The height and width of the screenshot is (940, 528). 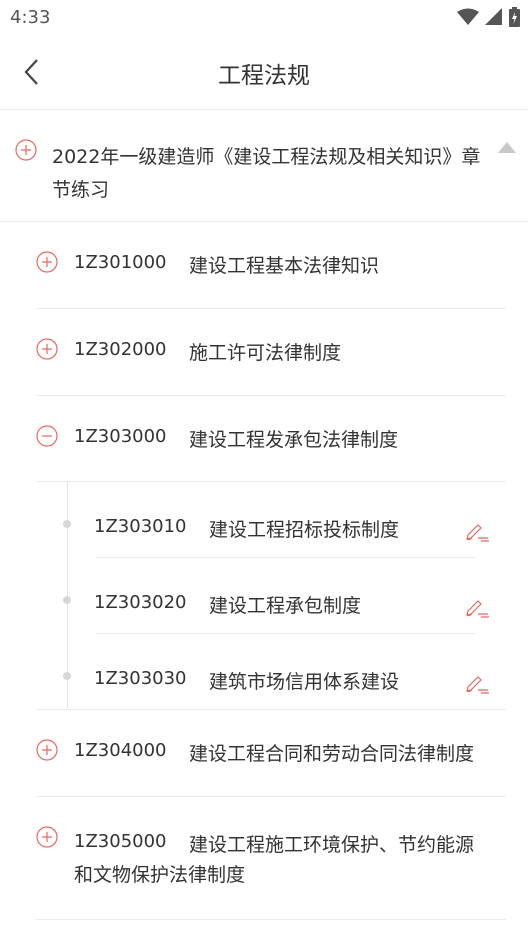 I want to click on subsection-code: 1Z303020, so click(x=140, y=602).